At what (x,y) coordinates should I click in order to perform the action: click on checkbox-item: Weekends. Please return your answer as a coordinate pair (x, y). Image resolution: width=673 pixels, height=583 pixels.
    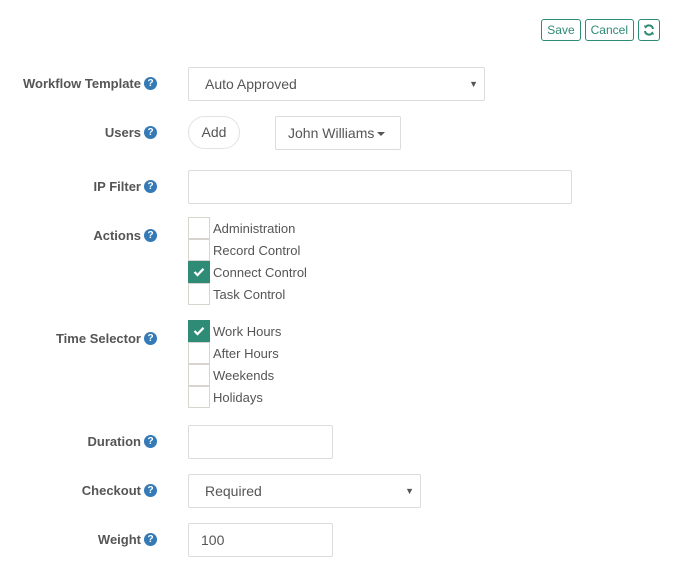
    Looking at the image, I should click on (234, 375).